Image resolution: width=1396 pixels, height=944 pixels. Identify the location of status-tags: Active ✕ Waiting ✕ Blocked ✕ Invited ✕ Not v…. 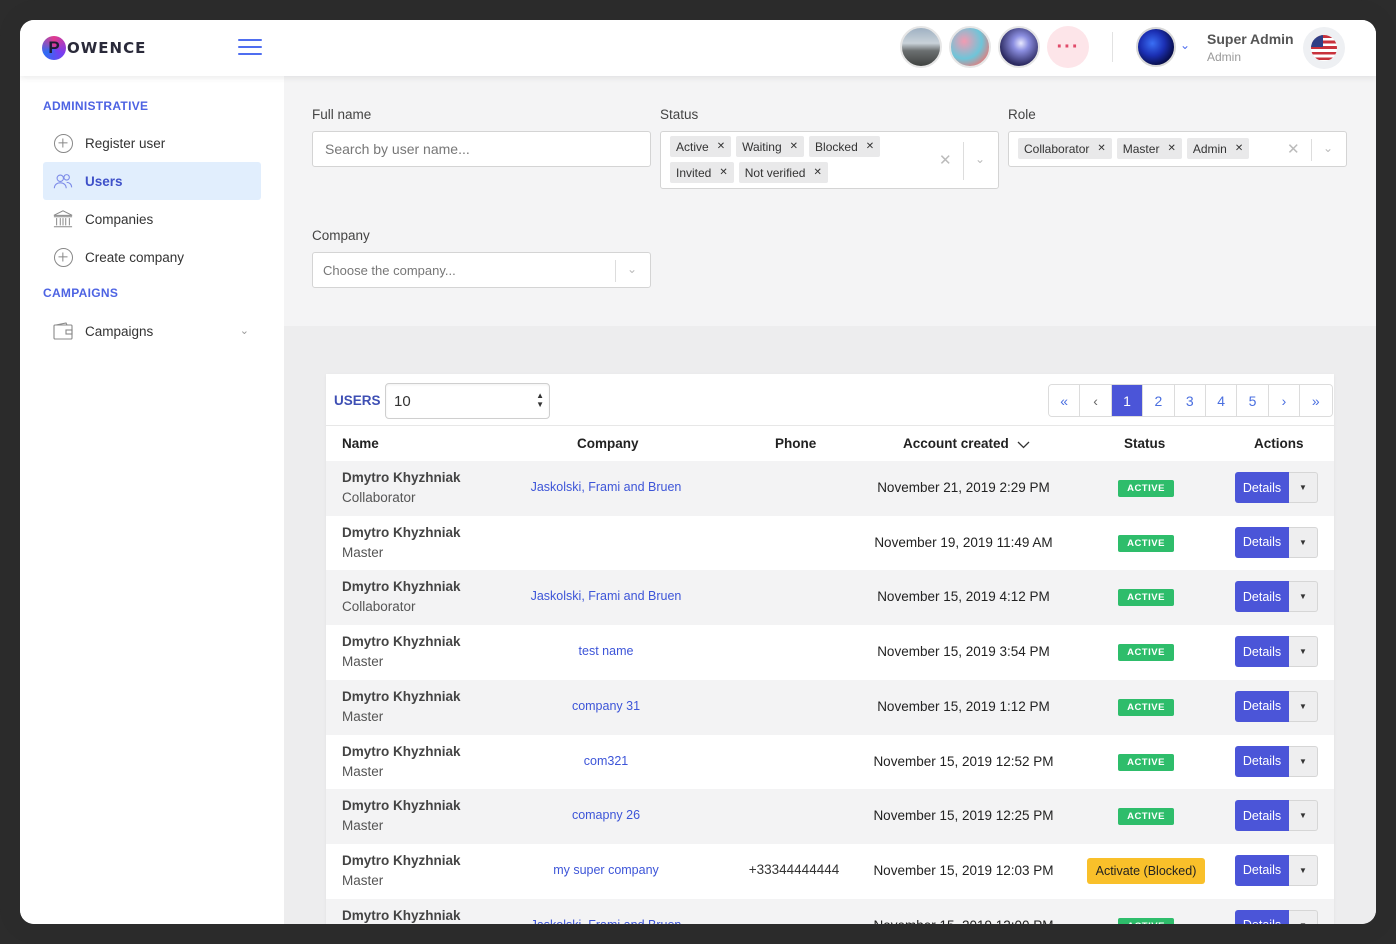
(805, 159).